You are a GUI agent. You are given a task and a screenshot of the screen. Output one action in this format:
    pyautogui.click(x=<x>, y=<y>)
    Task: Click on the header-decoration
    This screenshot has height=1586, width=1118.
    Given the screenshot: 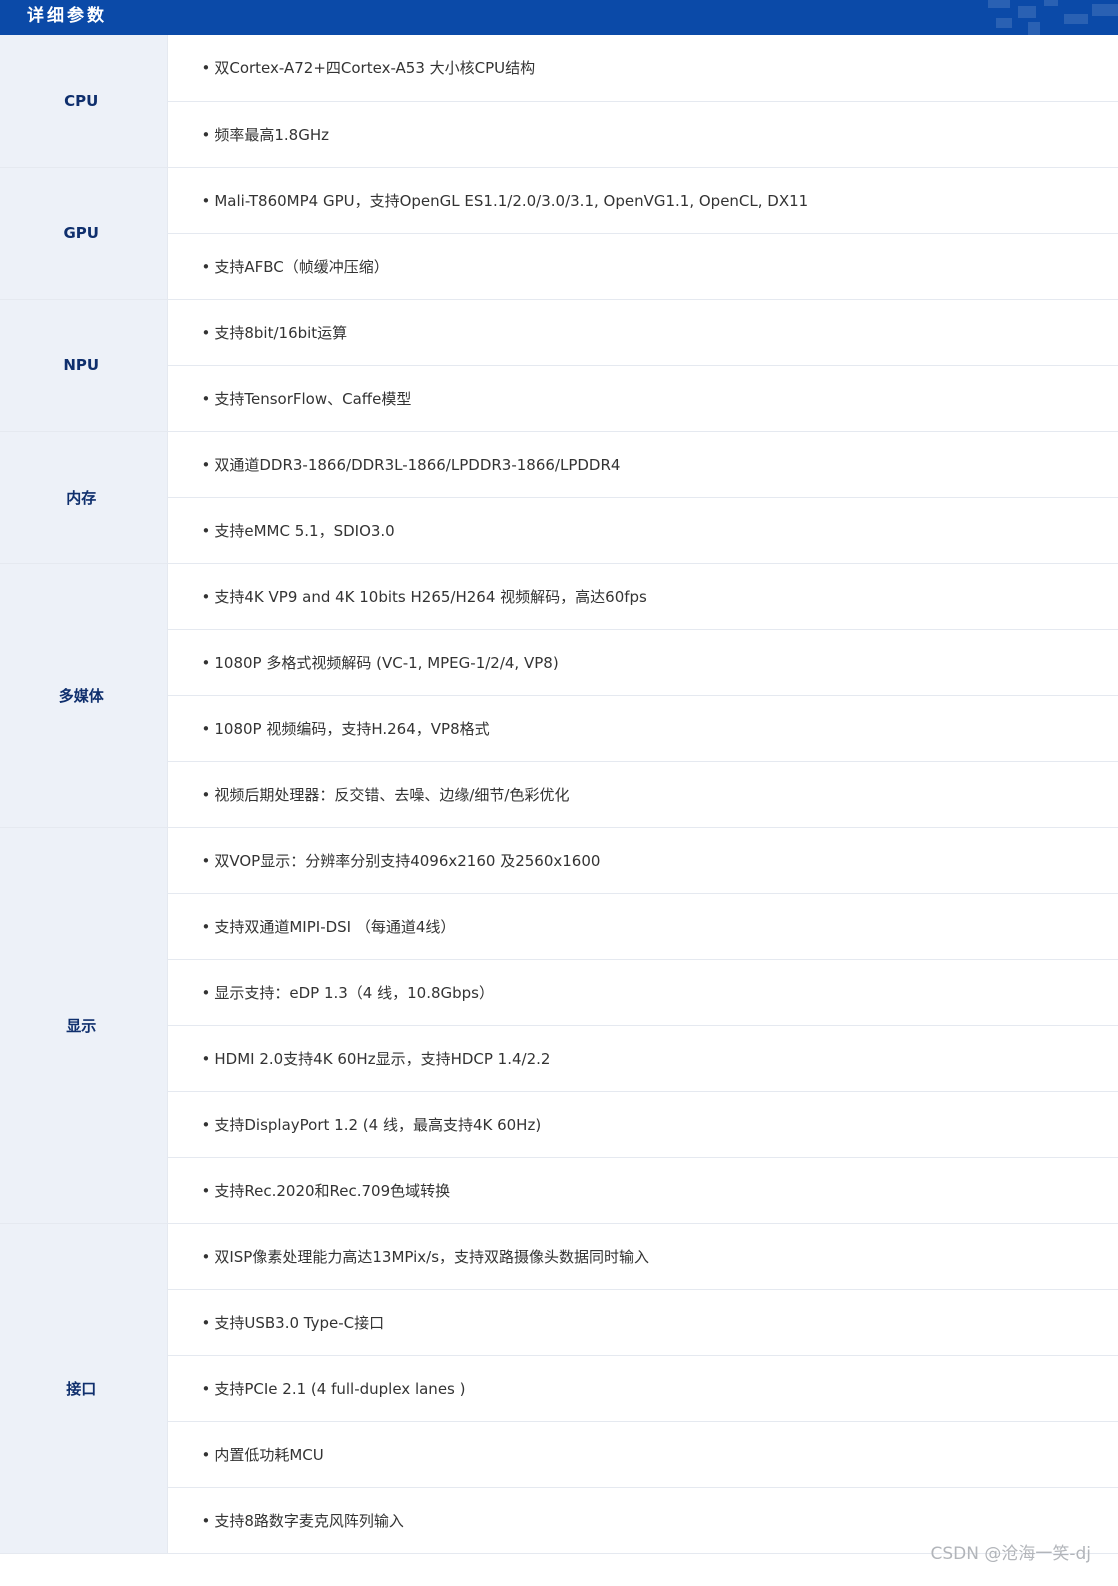 What is the action you would take?
    pyautogui.click(x=1053, y=17)
    